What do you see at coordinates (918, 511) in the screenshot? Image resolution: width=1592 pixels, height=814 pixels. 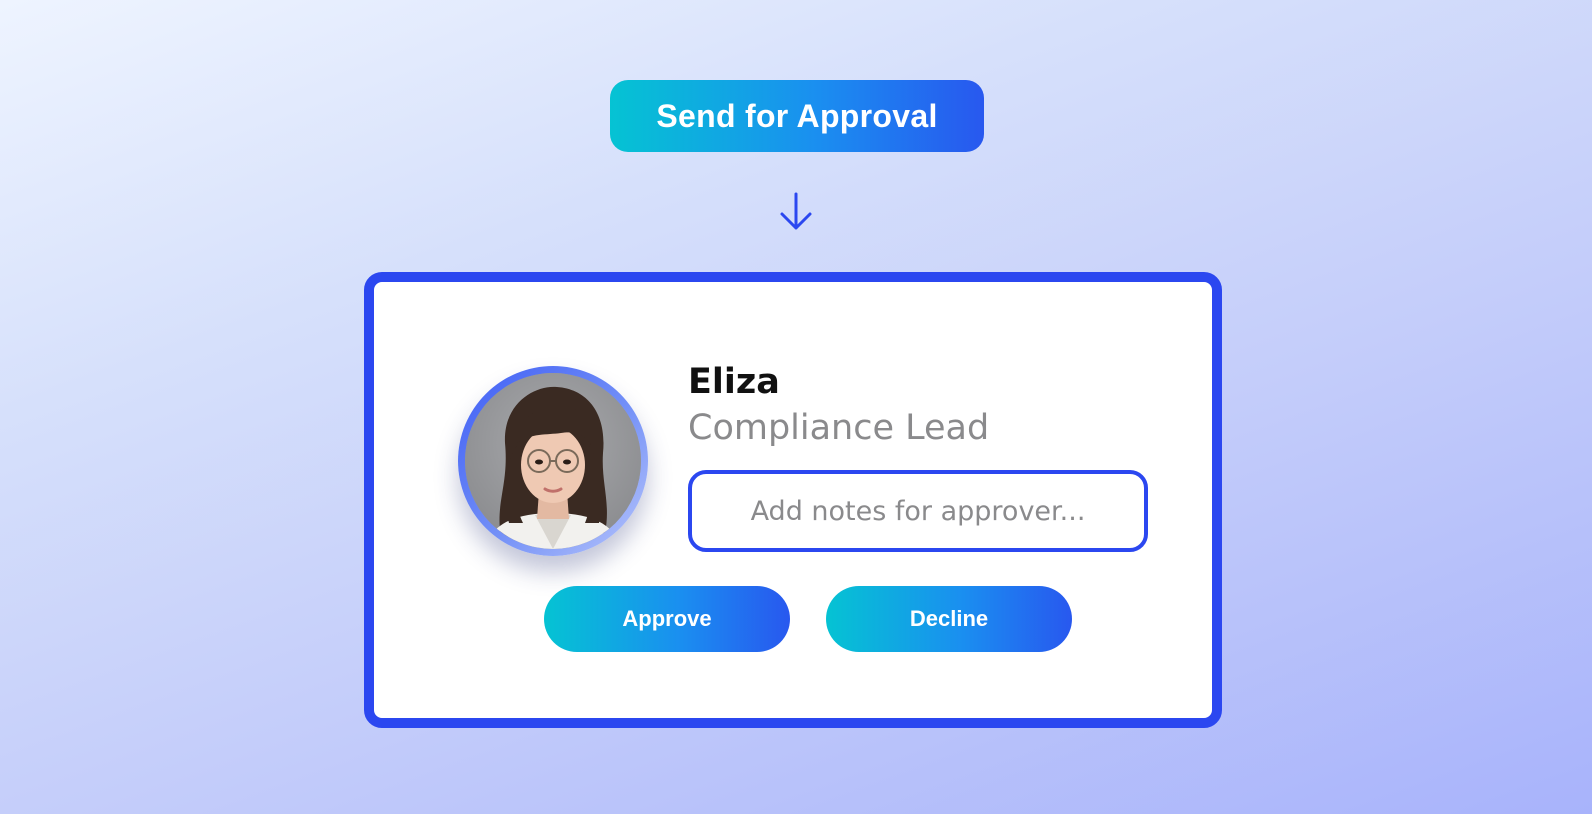 I see `approver-notes-input` at bounding box center [918, 511].